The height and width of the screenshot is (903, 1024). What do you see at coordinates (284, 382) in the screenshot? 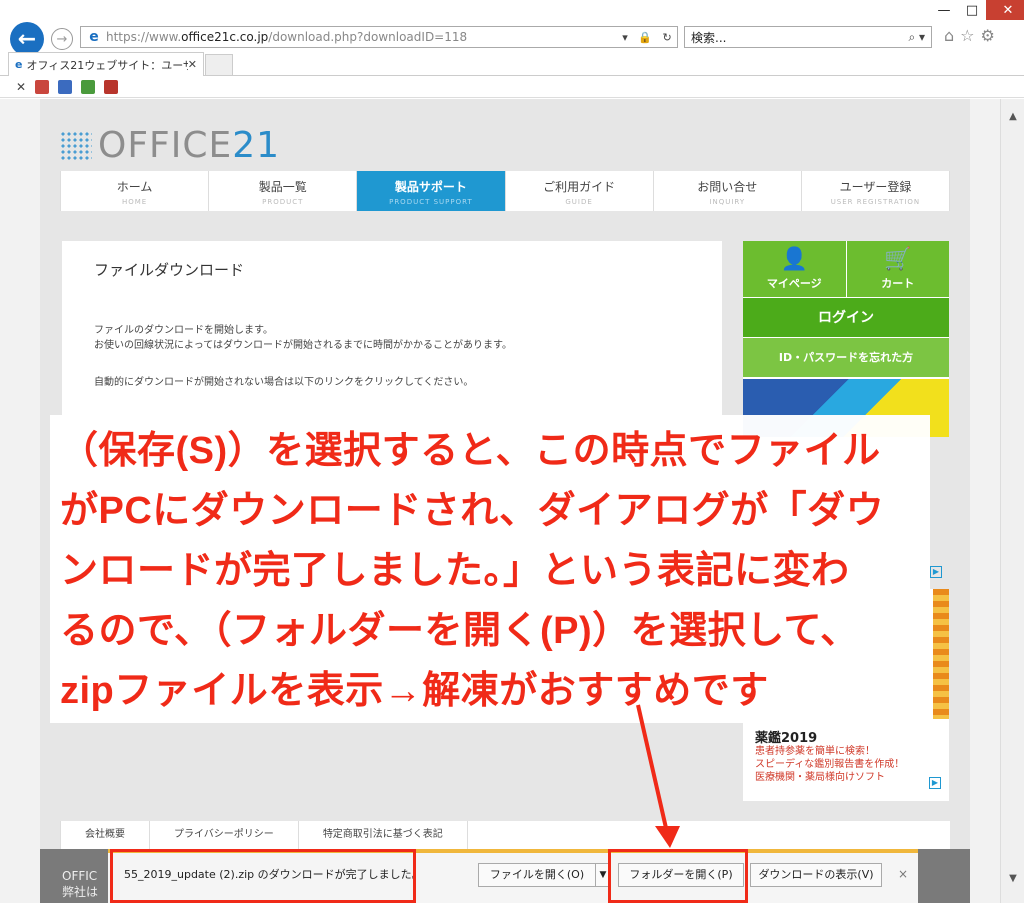
I see `fallback-text: 自動的にダウンロードが開始されない場合は以下のリンクをクリックしてください。` at bounding box center [284, 382].